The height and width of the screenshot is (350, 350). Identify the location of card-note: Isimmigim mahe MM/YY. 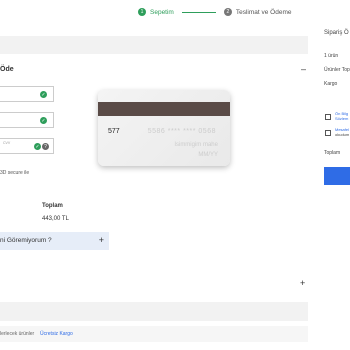
(196, 150).